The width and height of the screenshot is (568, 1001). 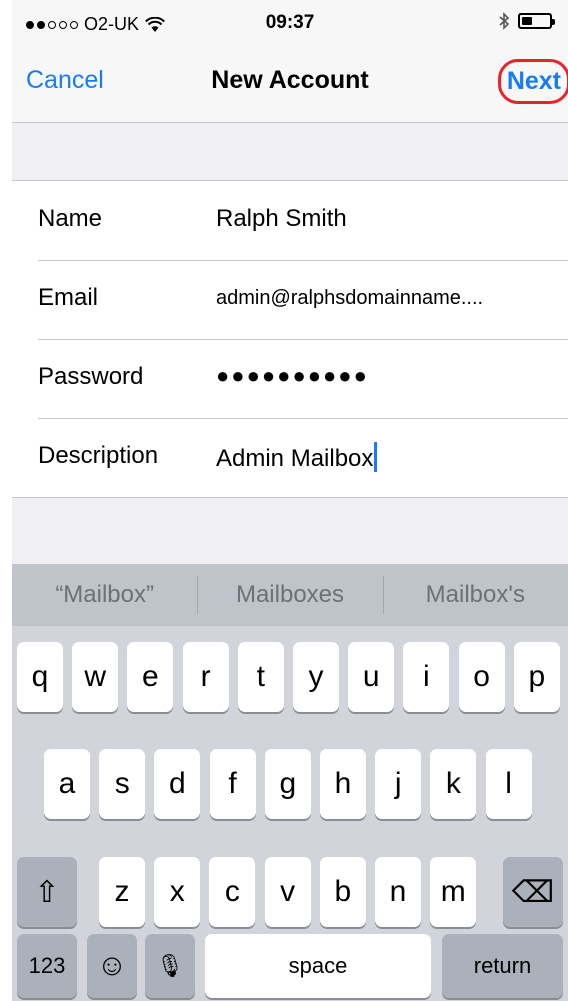 I want to click on key-e: e, so click(x=150, y=677).